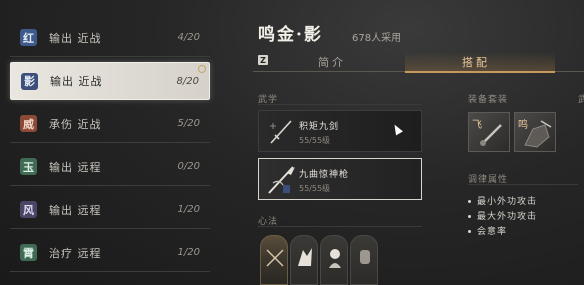  What do you see at coordinates (507, 217) in the screenshot?
I see `attr-label: 最大外功攻击` at bounding box center [507, 217].